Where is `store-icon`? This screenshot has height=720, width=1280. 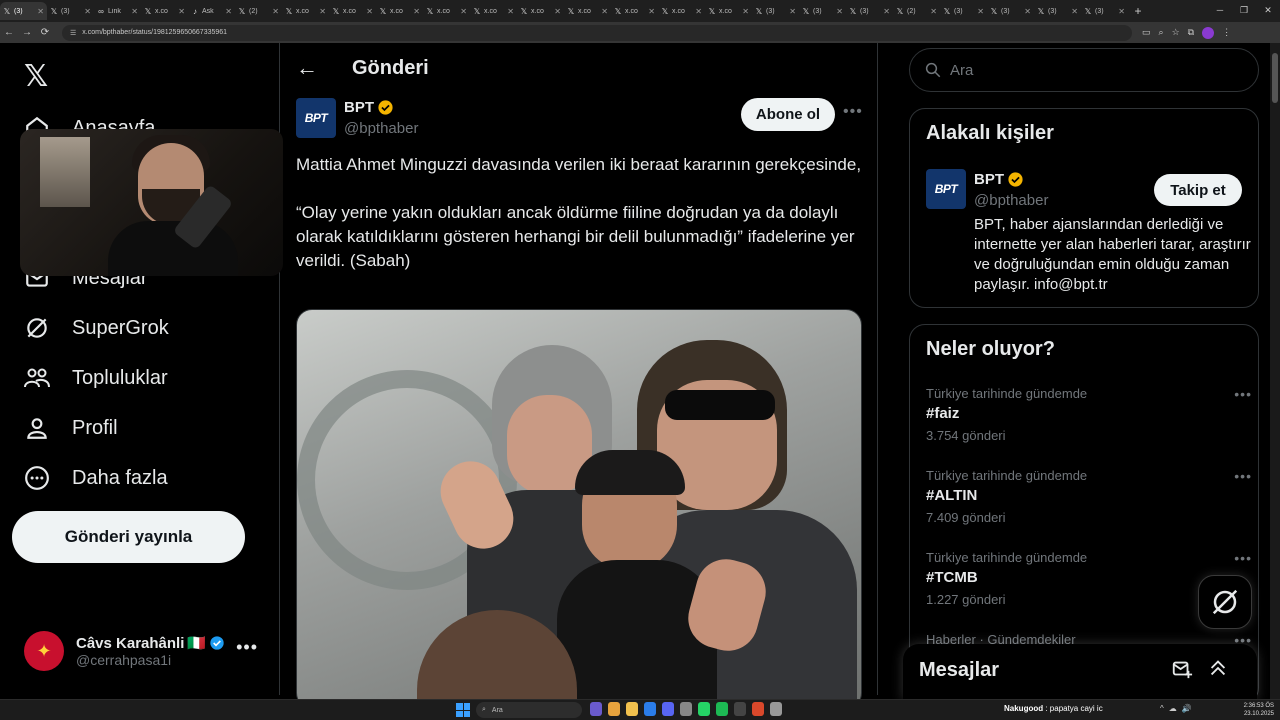 store-icon is located at coordinates (650, 709).